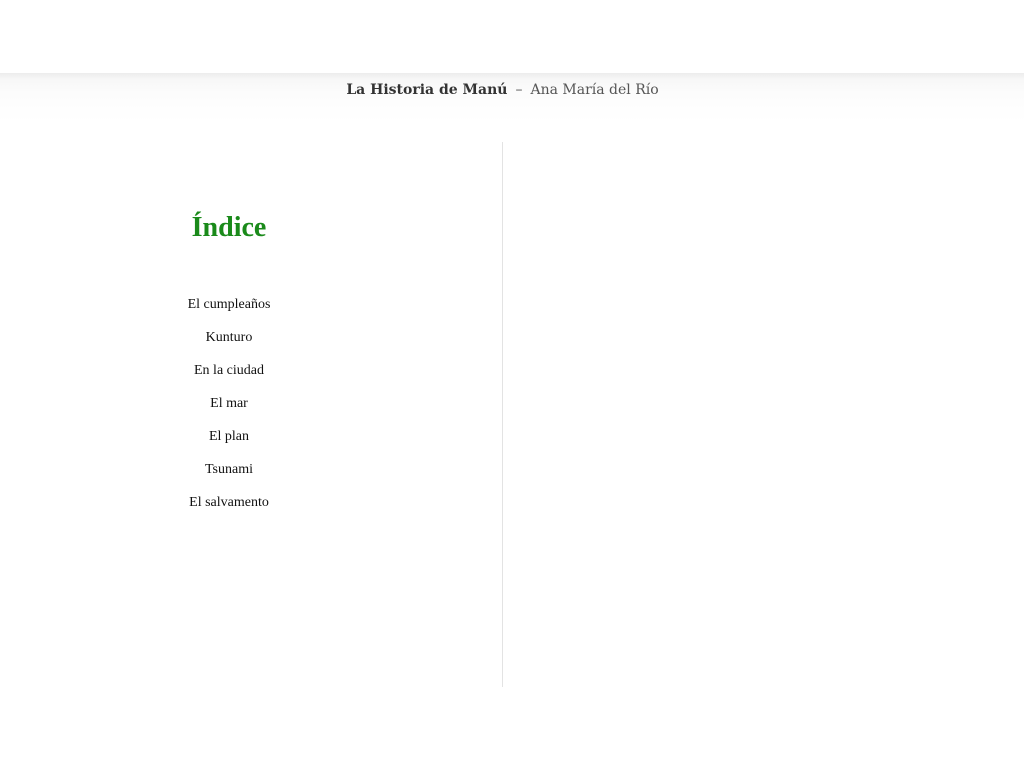 This screenshot has width=1024, height=768. I want to click on toc-item-en-la-ciudad: En la ciudad, so click(229, 378).